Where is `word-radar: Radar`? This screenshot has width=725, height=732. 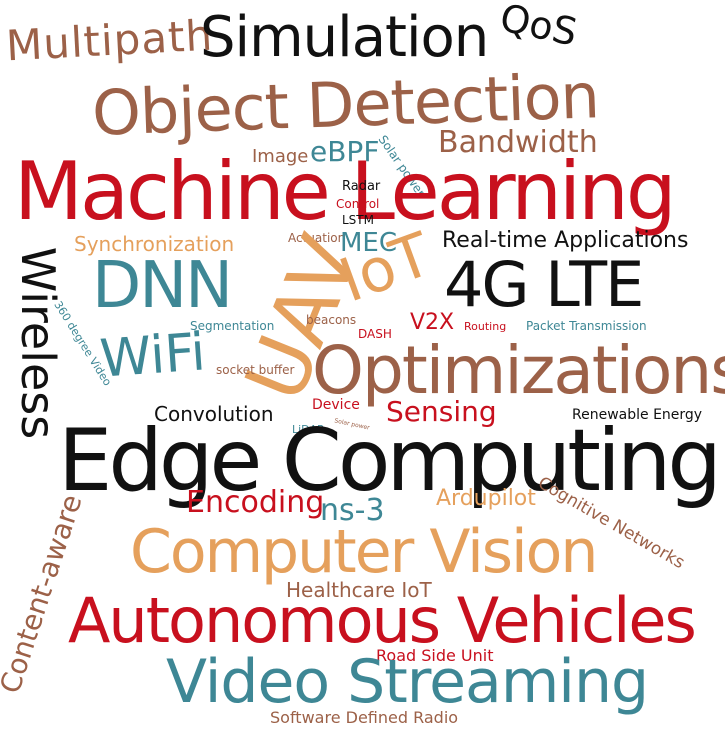 word-radar: Radar is located at coordinates (361, 186).